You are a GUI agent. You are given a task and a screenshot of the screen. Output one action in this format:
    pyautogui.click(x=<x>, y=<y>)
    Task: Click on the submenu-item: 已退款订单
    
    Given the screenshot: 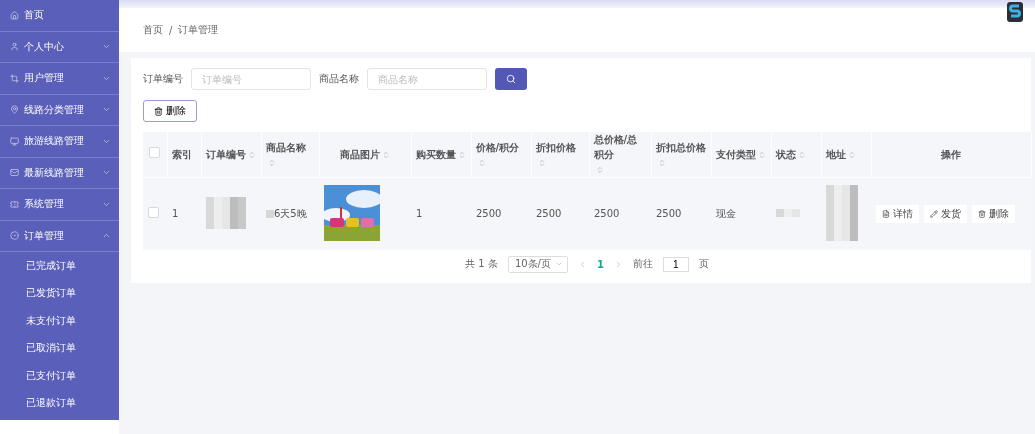 What is the action you would take?
    pyautogui.click(x=59, y=403)
    